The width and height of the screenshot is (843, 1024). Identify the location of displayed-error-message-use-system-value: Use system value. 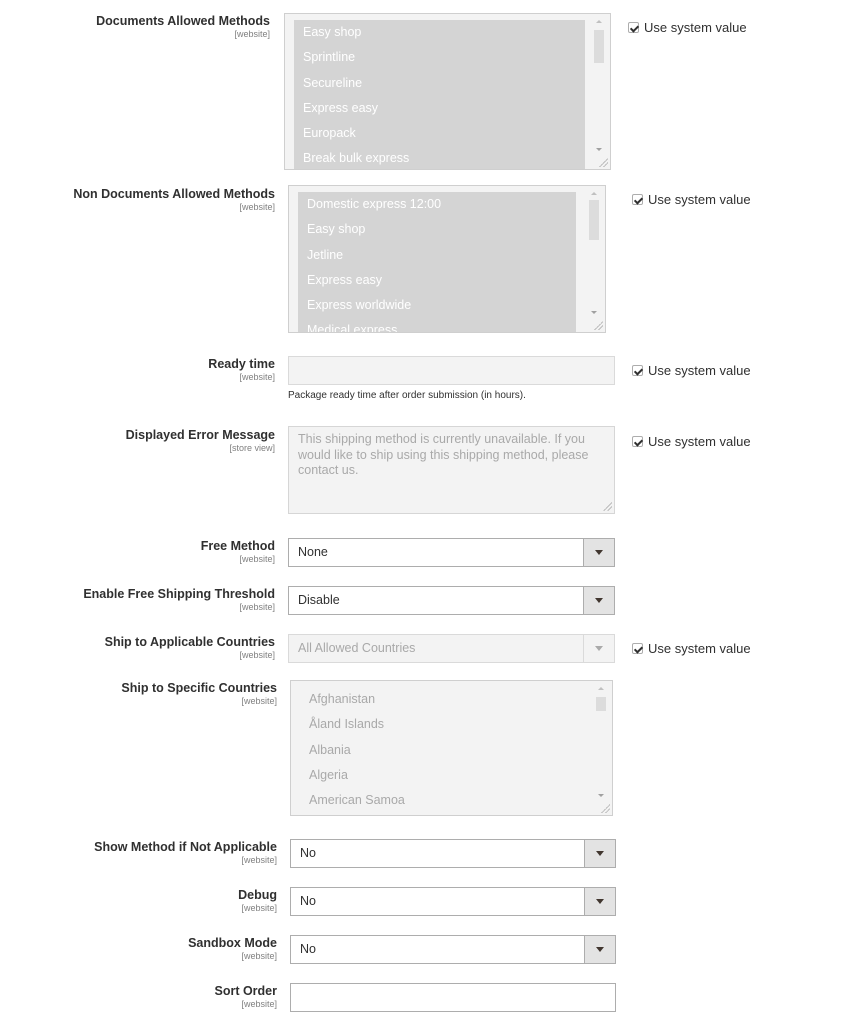
(691, 441).